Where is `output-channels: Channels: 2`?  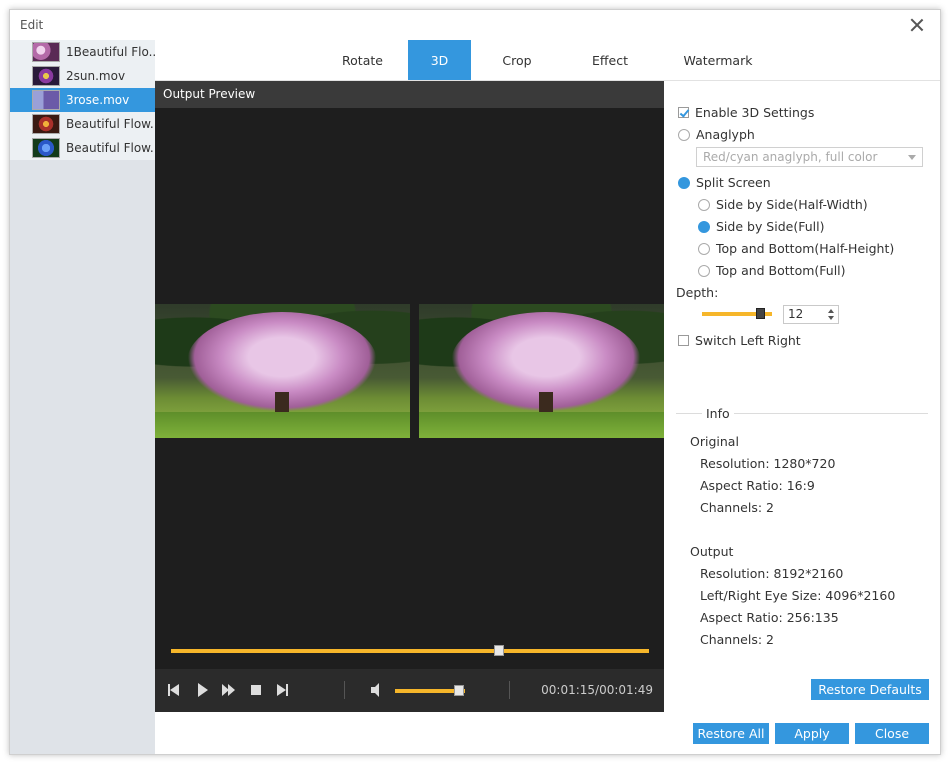
output-channels: Channels: 2 is located at coordinates (737, 639).